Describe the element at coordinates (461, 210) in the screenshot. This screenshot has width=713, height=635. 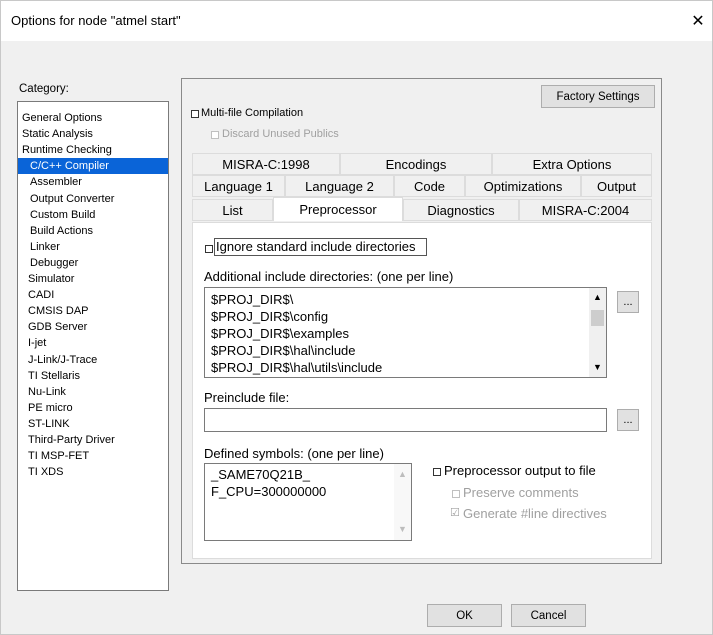
I see `tab-diagnostics: Diagnostics` at that location.